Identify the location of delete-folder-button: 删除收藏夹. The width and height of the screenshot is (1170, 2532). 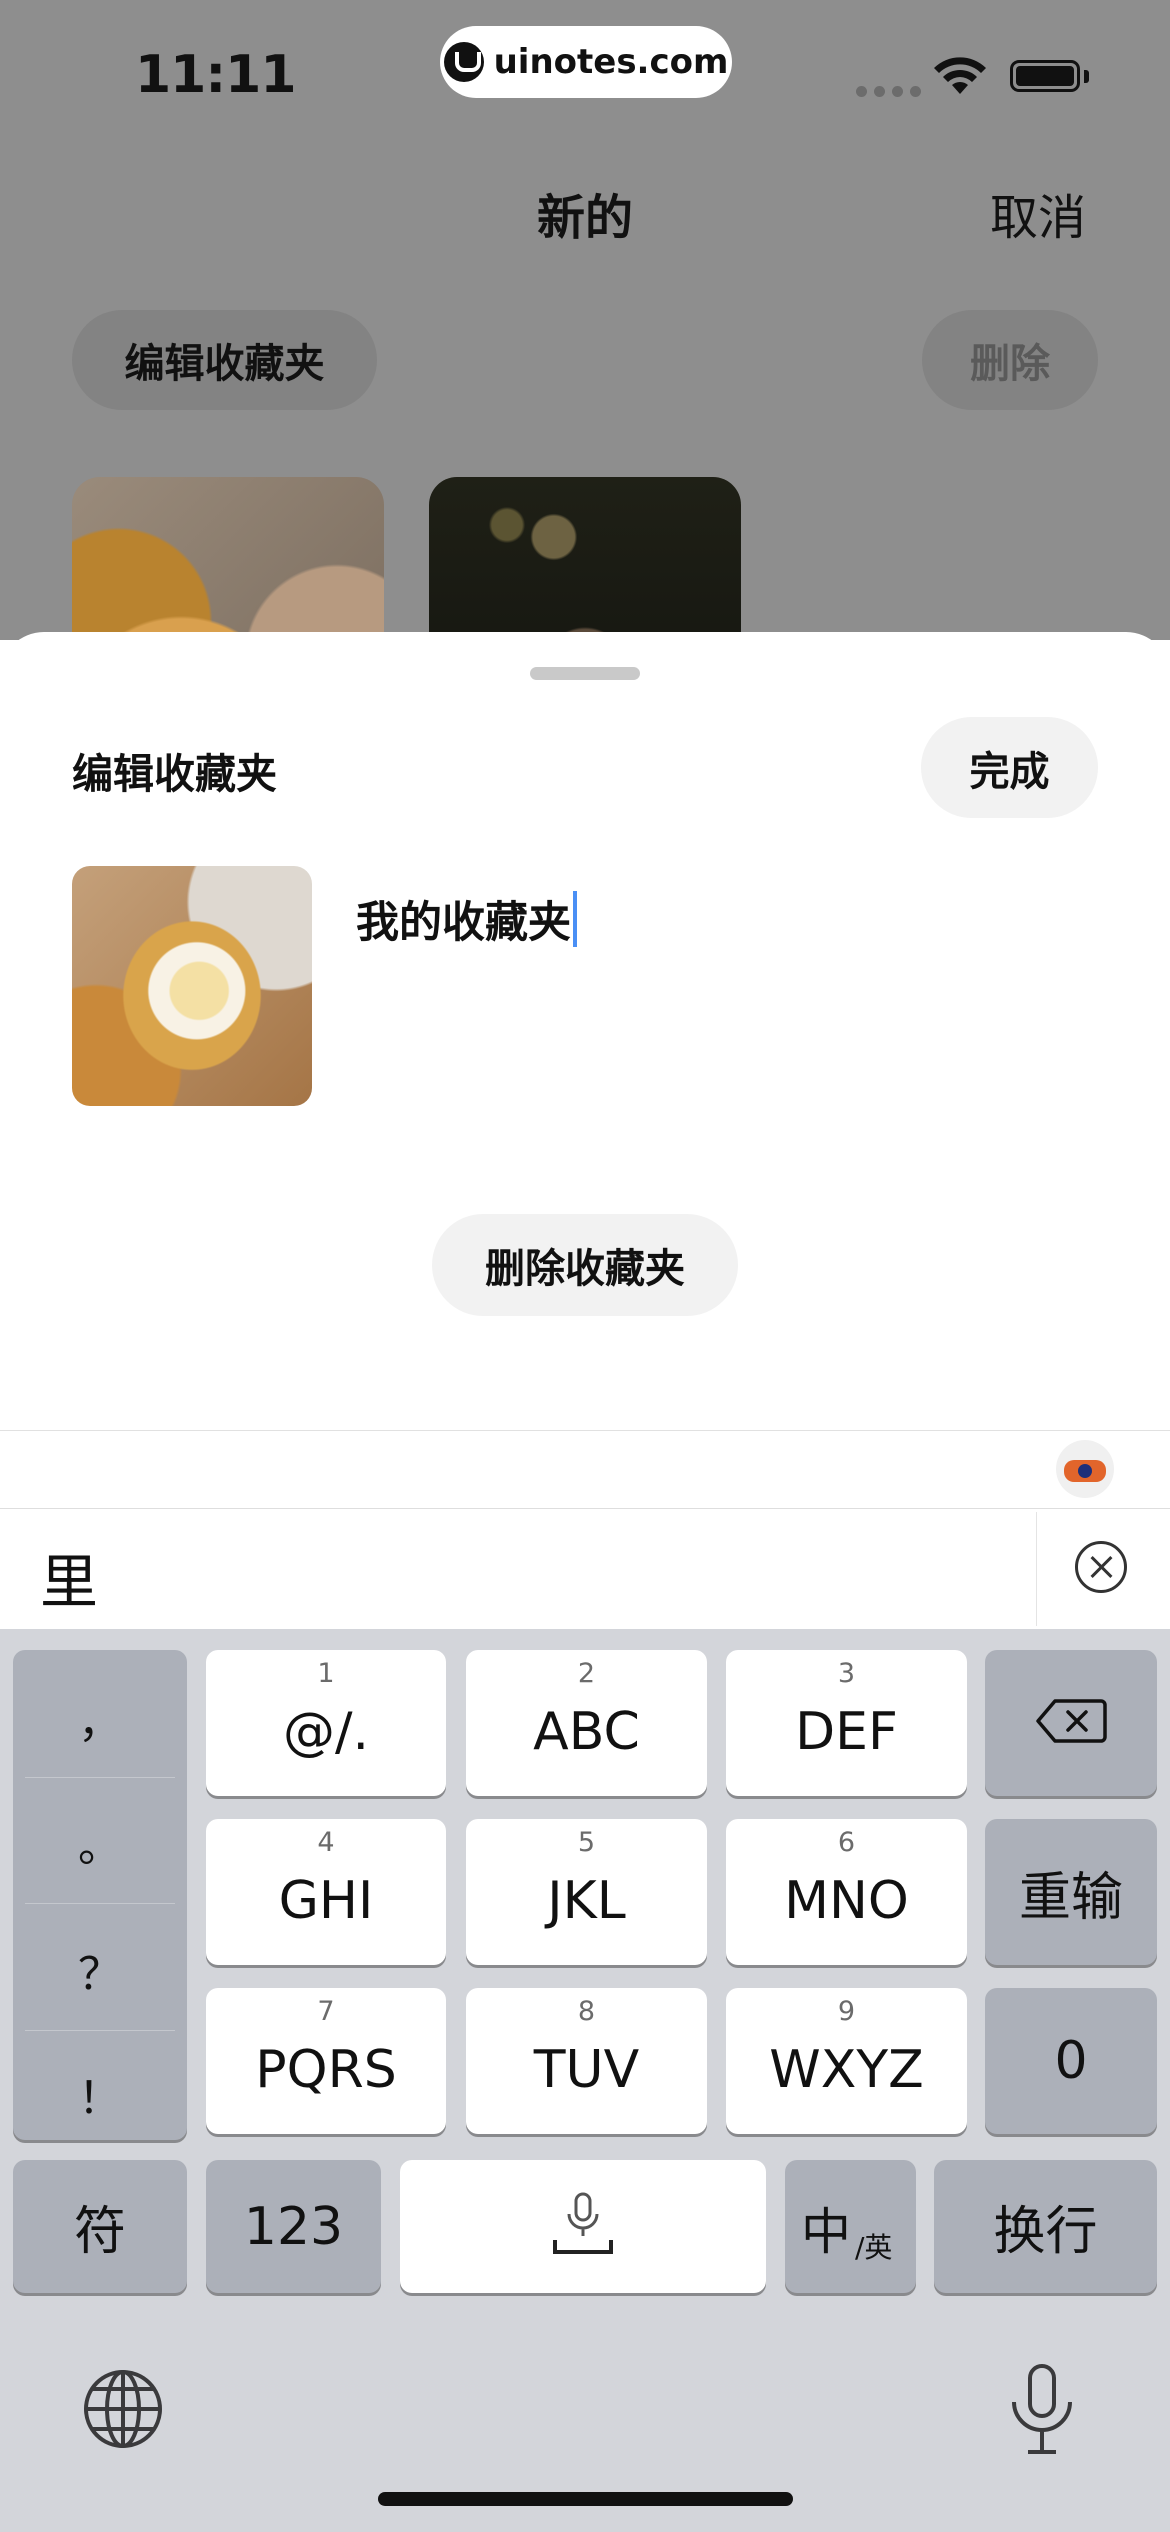
(585, 1265).